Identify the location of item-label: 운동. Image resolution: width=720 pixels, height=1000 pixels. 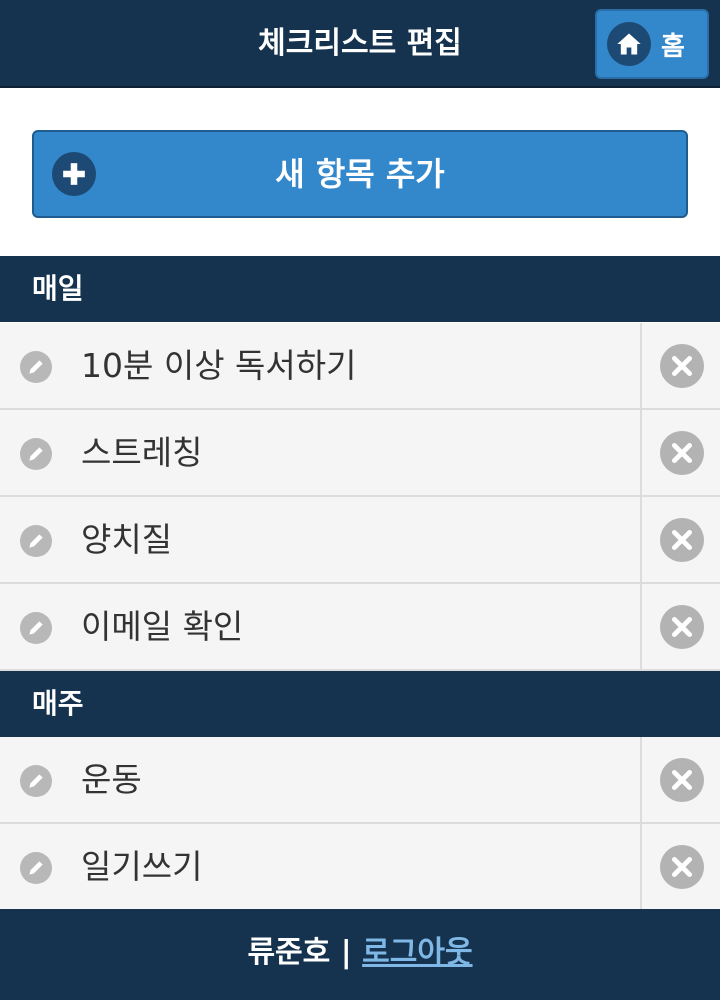
(111, 779).